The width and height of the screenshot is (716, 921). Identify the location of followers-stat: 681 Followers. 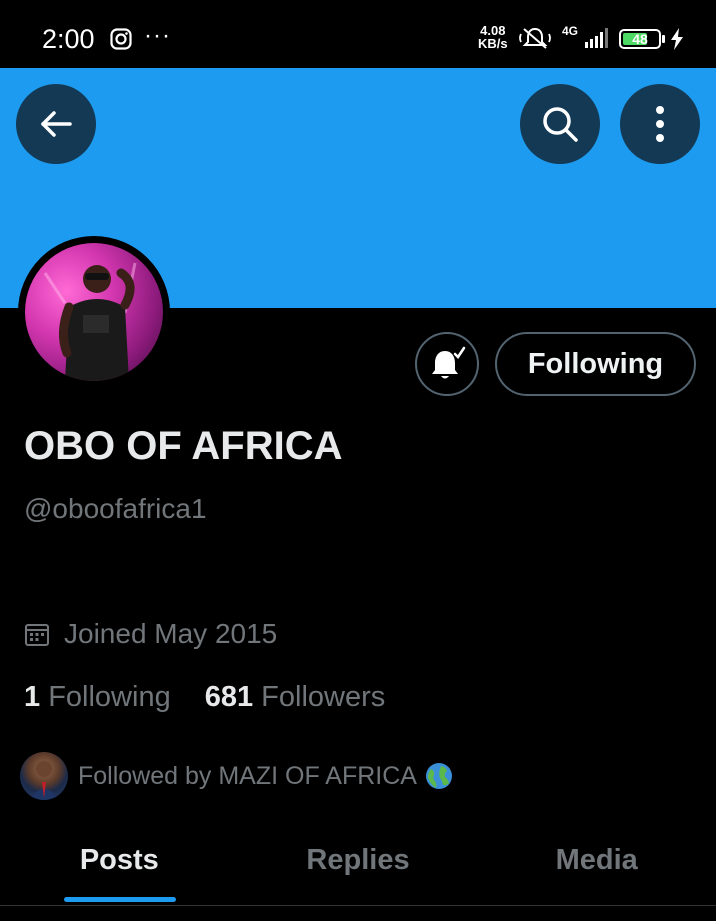
(295, 697).